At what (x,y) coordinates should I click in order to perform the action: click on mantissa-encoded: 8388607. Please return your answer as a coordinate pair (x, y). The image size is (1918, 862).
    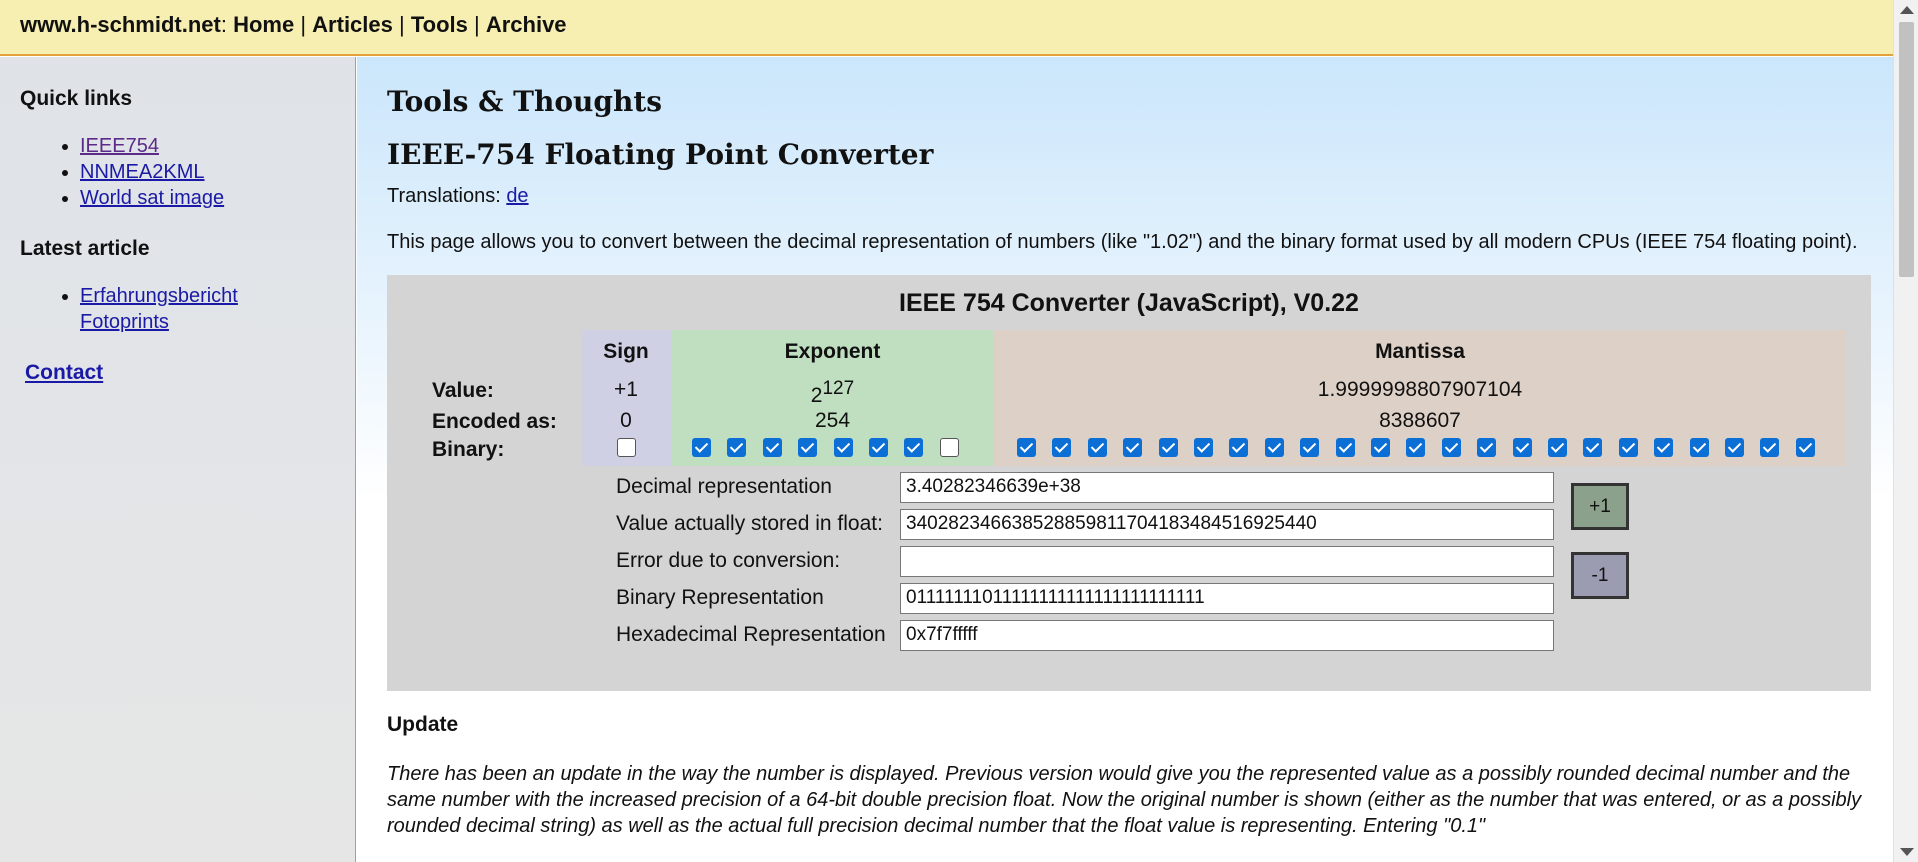
    Looking at the image, I should click on (1420, 420).